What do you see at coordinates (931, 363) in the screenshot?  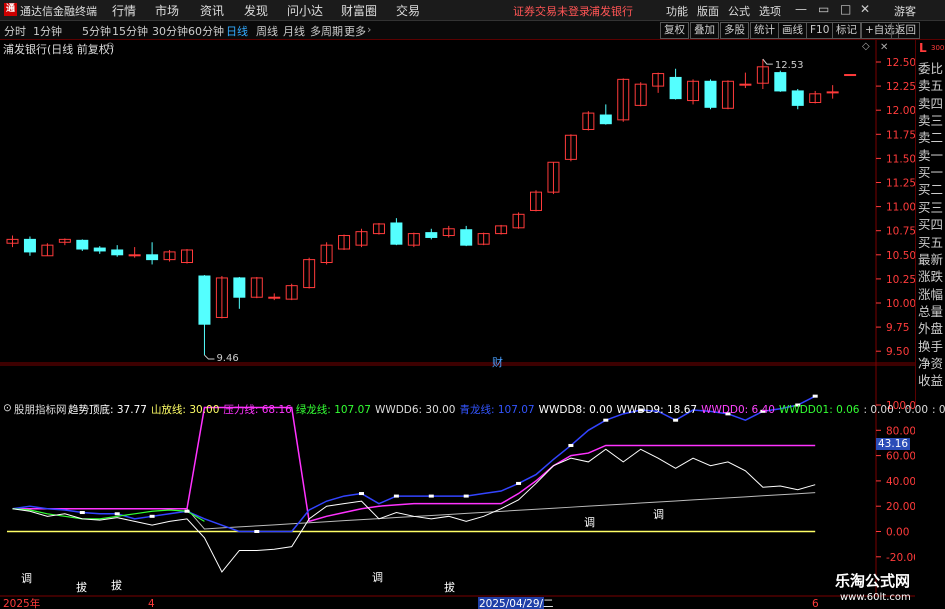 I see `quote-field-label: 净资` at bounding box center [931, 363].